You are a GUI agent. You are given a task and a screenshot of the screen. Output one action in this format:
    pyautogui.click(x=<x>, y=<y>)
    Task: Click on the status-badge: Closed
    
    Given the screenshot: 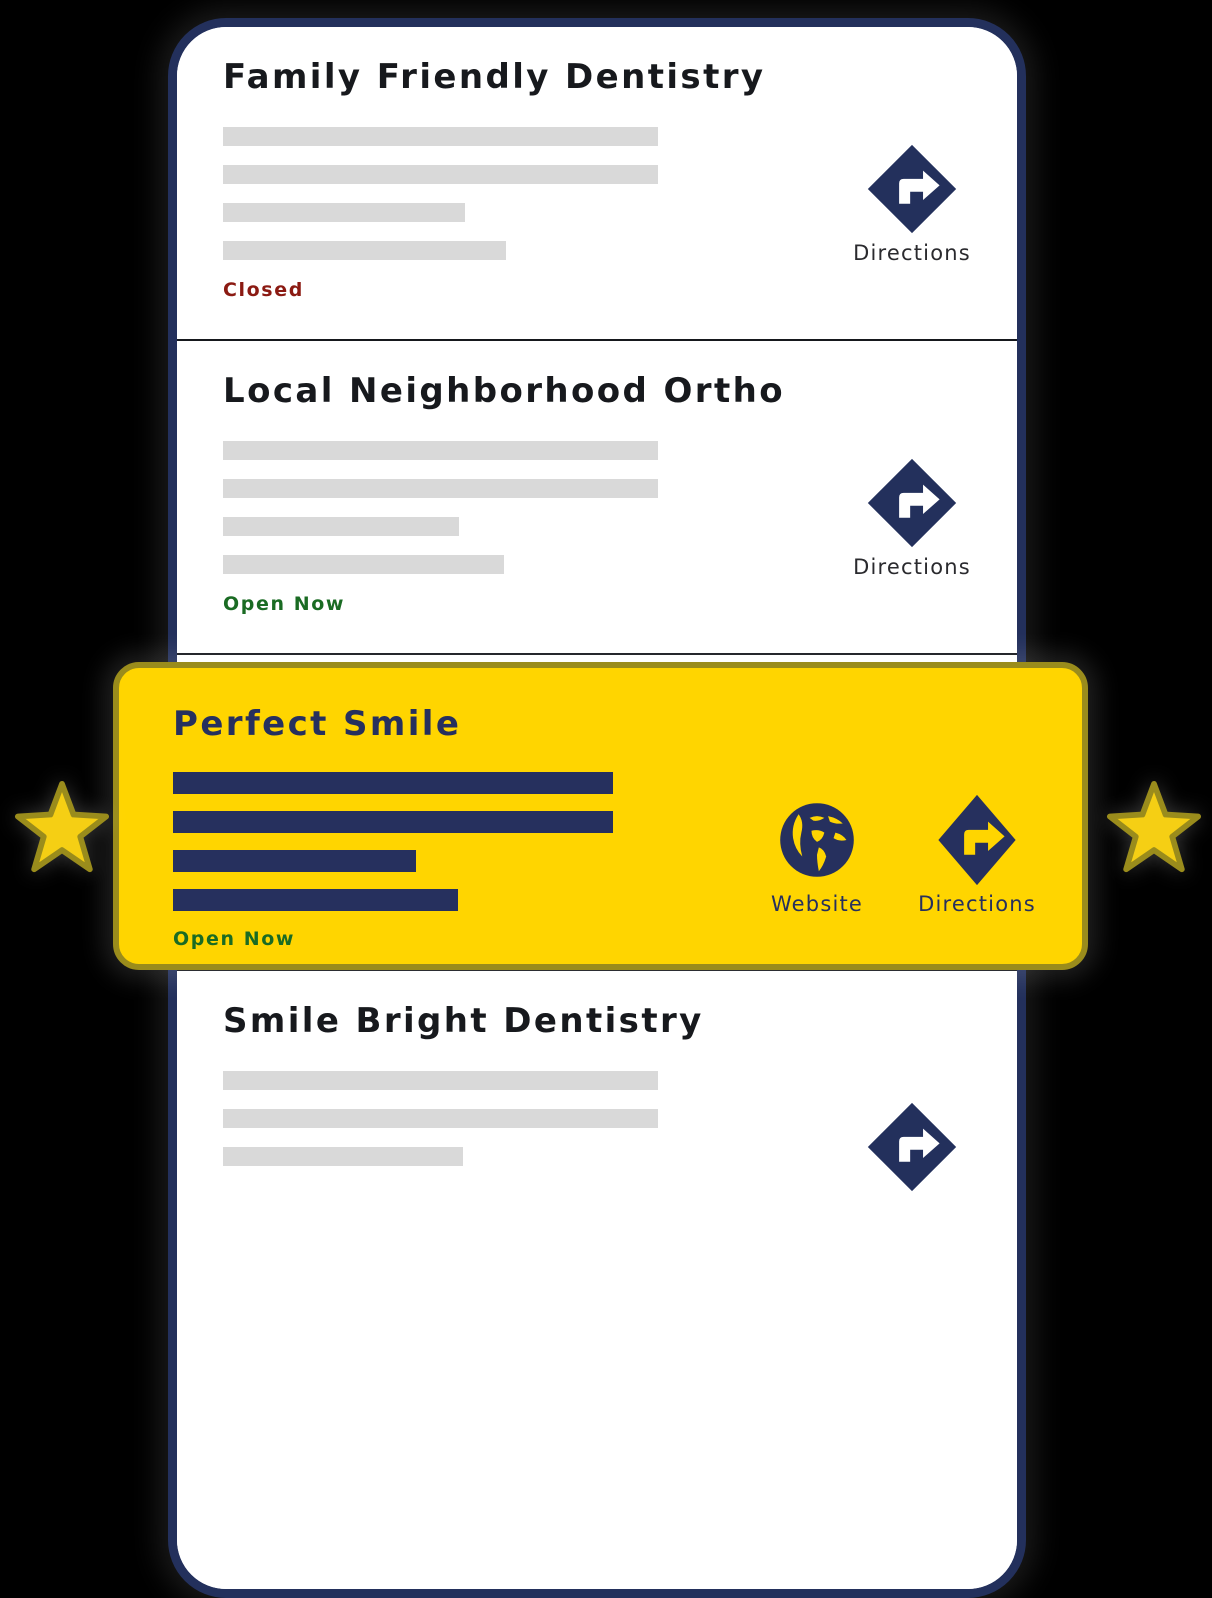 What is the action you would take?
    pyautogui.click(x=263, y=290)
    